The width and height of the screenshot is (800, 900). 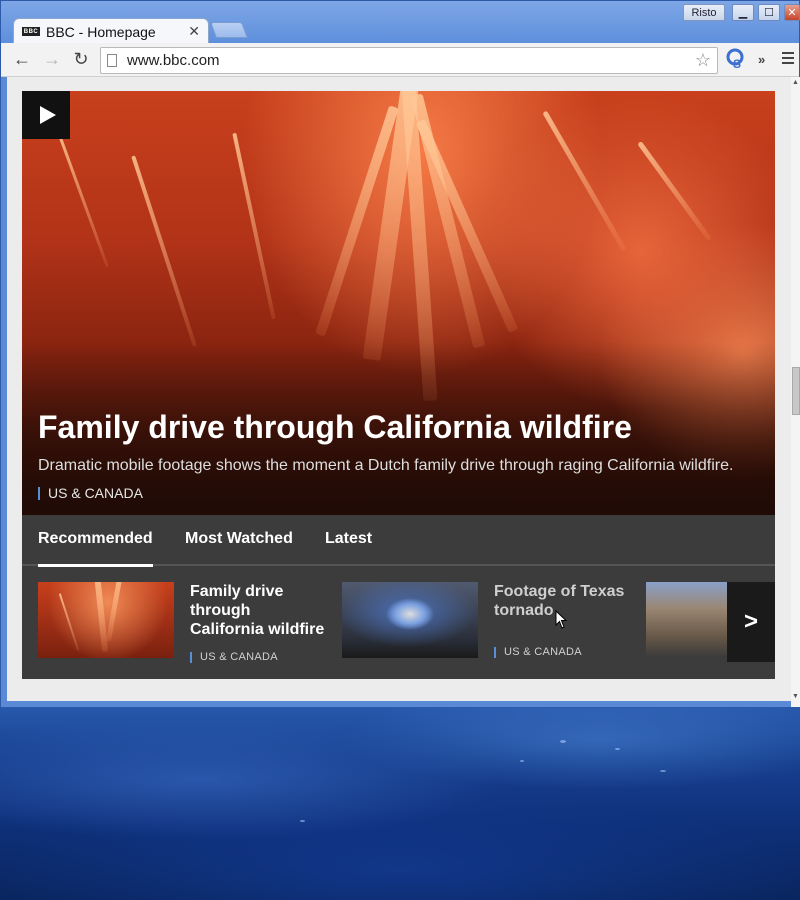 I want to click on reload-button: ↻, so click(x=81, y=59).